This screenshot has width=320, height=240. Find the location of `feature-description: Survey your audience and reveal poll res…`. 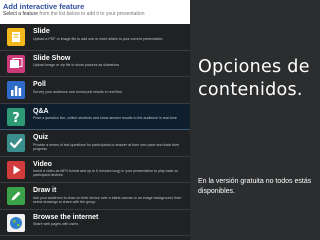

feature-description: Survey your audience and reveal poll res… is located at coordinates (78, 91).